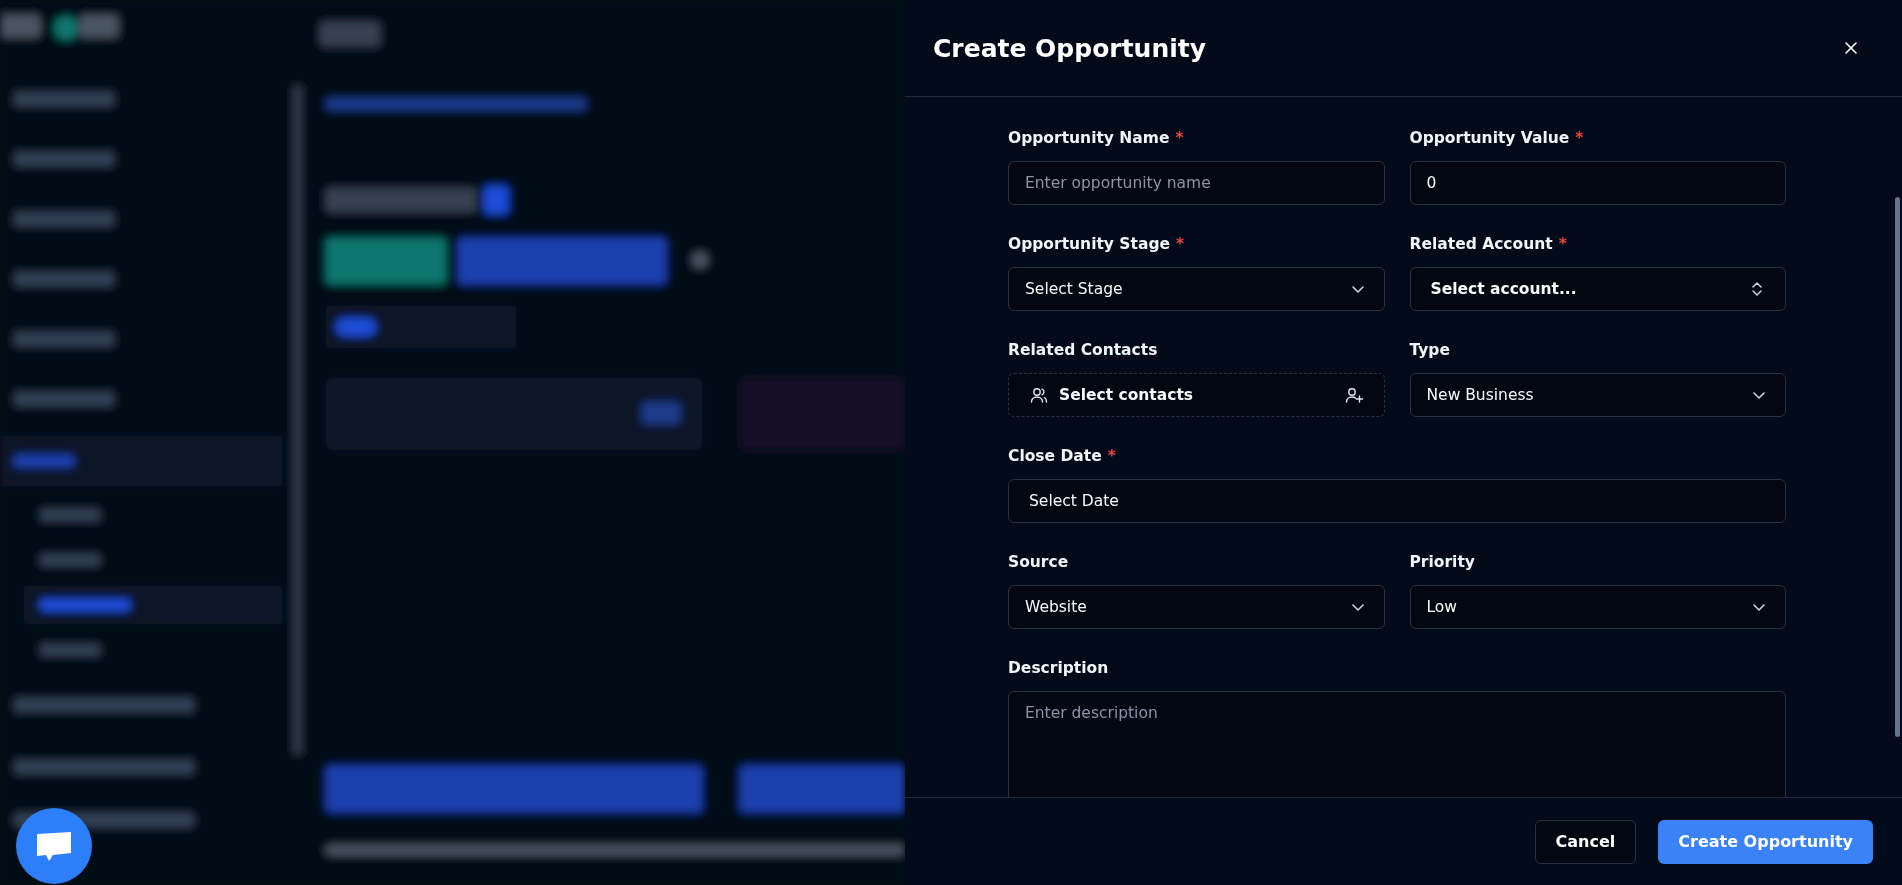 The image size is (1902, 885). I want to click on text-field: Enter opportunity name, so click(1196, 183).